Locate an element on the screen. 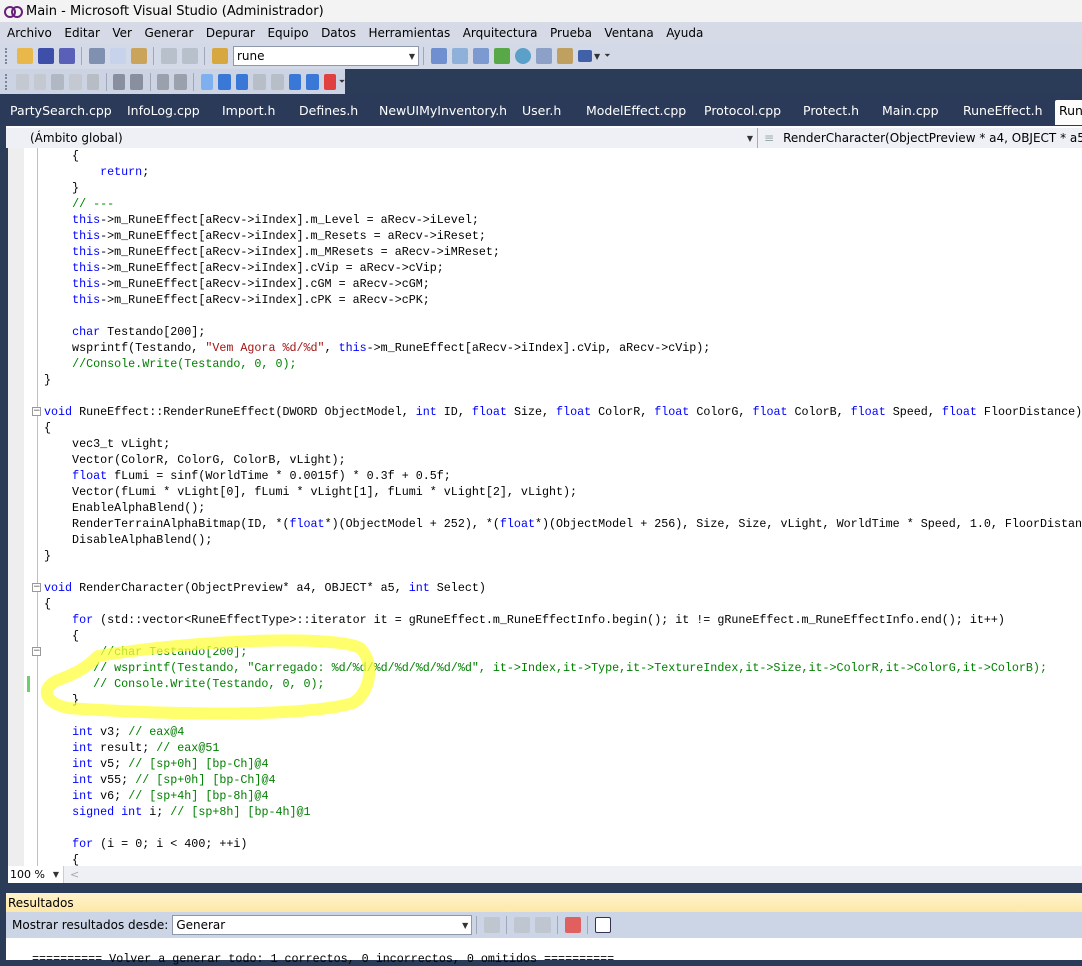 The image size is (1082, 966). code-line: signed int i; // [sp+8h] [bp-4h]@1 is located at coordinates (563, 812).